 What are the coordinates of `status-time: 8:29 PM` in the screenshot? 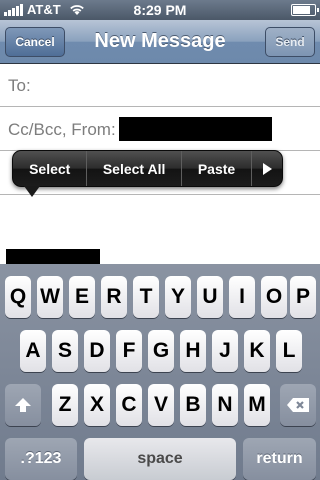 It's located at (160, 10).